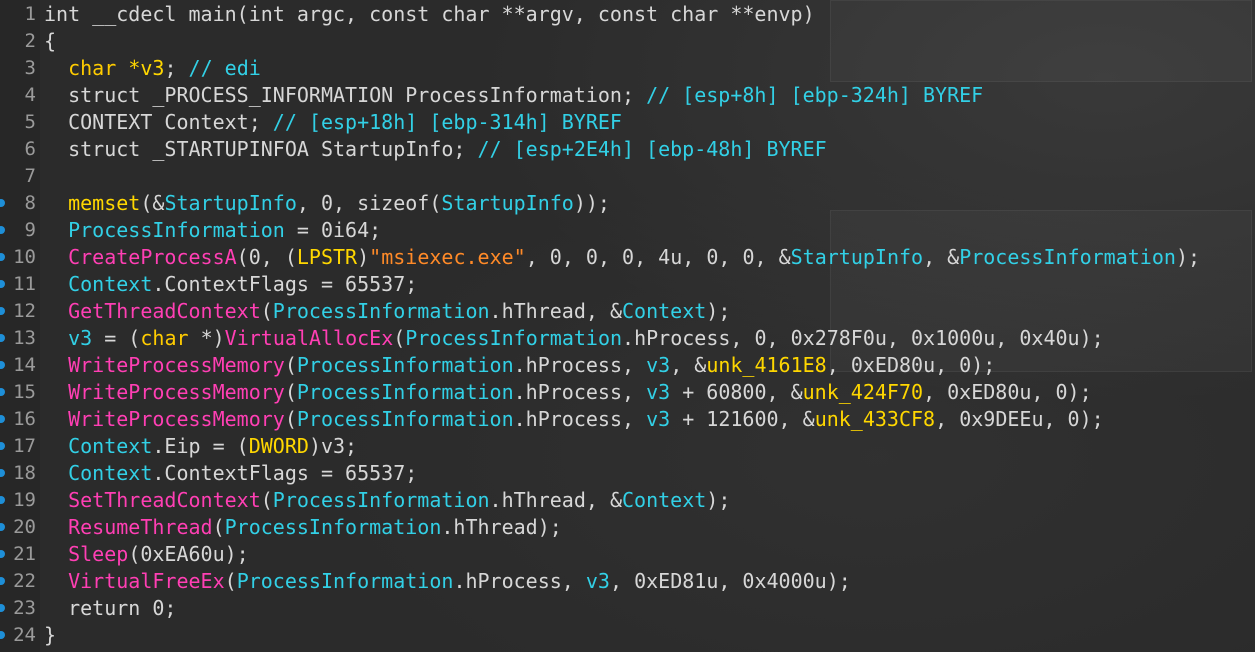 This screenshot has height=652, width=1255. What do you see at coordinates (309, 338) in the screenshot?
I see `code-token-fn: VirtualAllocEx` at bounding box center [309, 338].